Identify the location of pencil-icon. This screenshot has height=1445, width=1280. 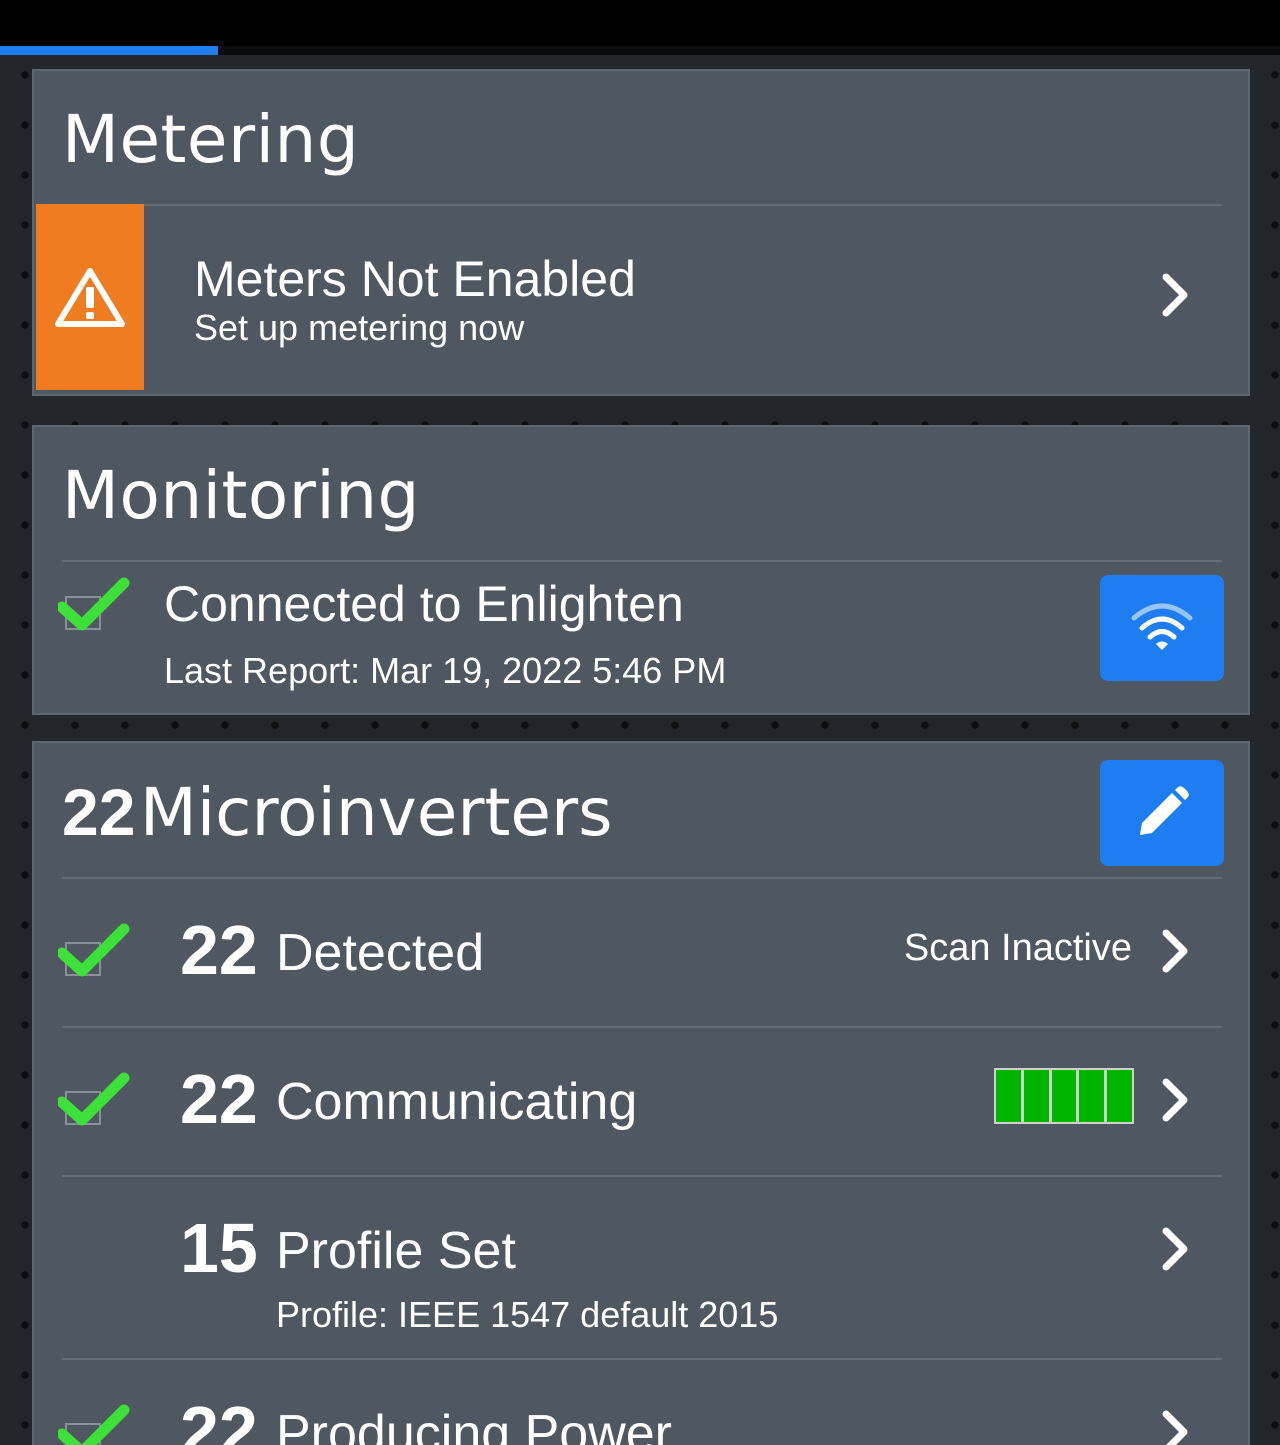
(1164, 810).